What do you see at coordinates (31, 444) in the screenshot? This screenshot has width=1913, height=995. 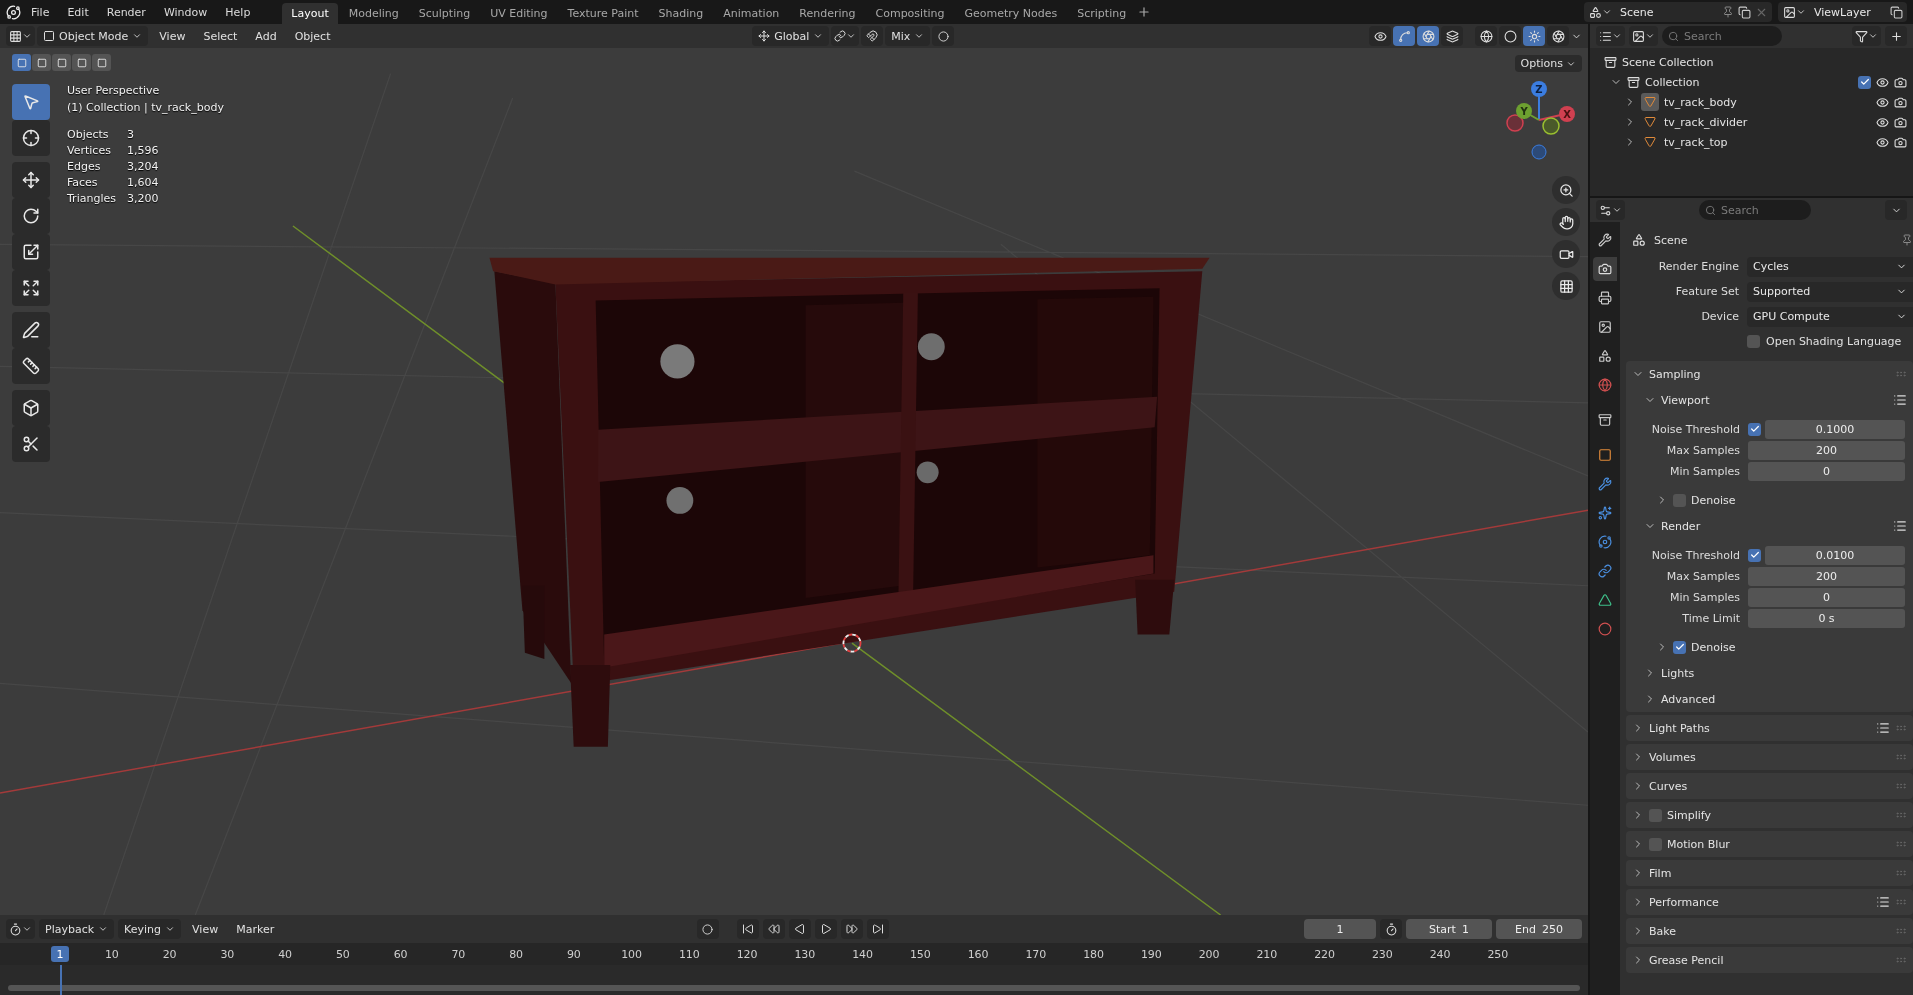 I see `scissors-tool` at bounding box center [31, 444].